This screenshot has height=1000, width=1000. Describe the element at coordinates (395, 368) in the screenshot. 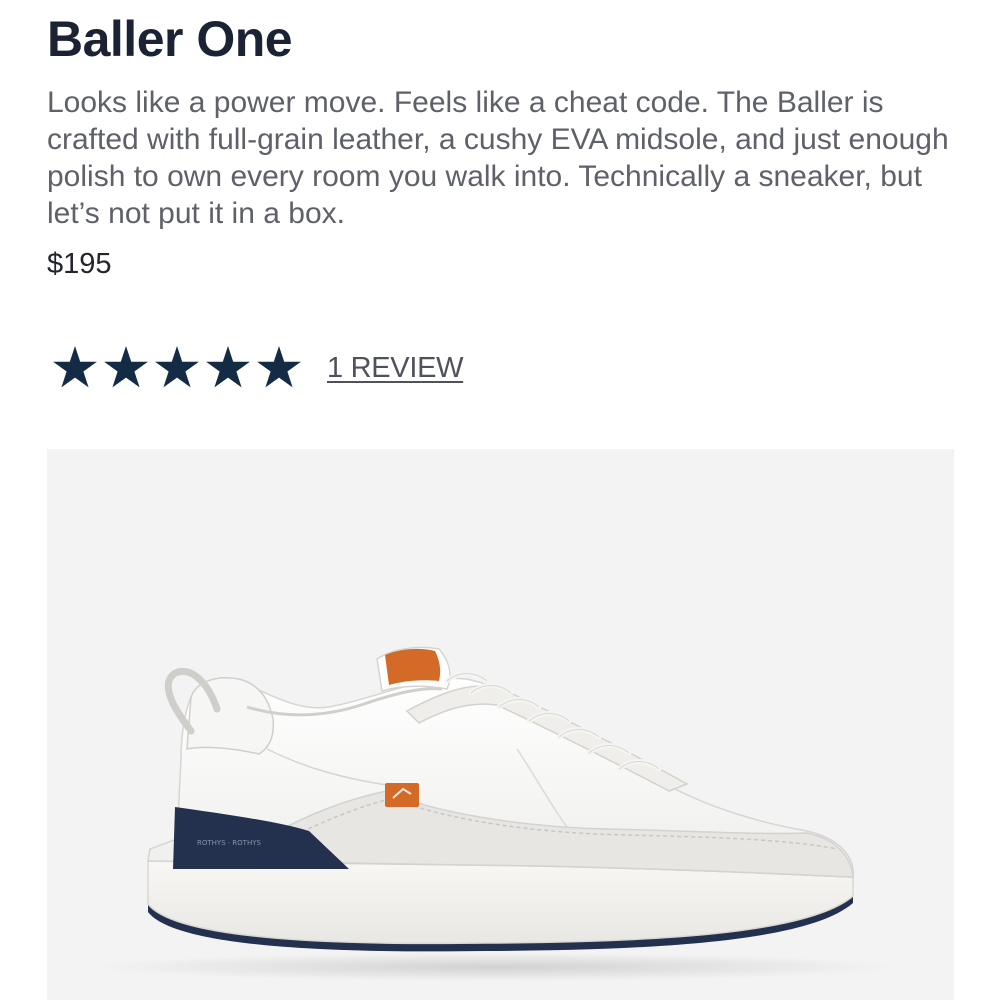

I see `review-count-link: 1 REVIEW` at that location.